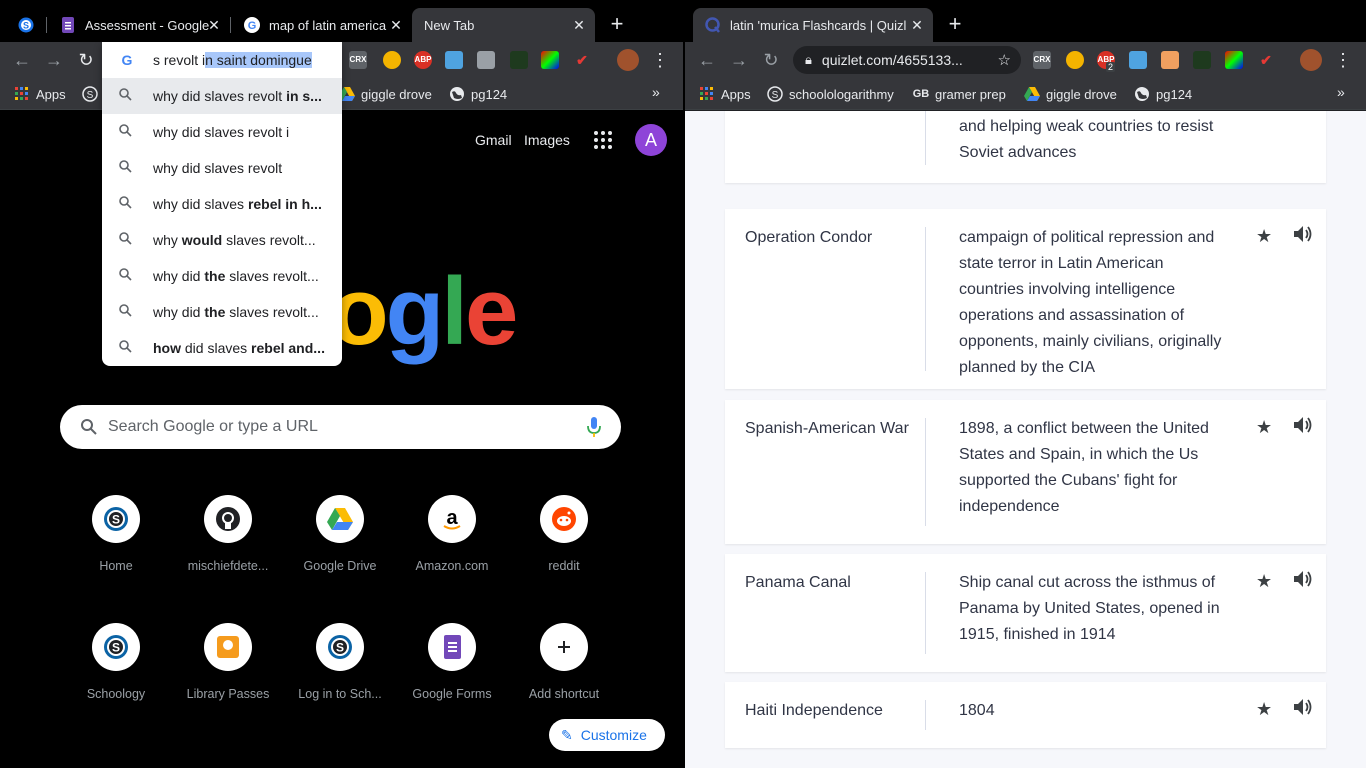 This screenshot has height=768, width=1366. I want to click on search-icon, so click(127, 168).